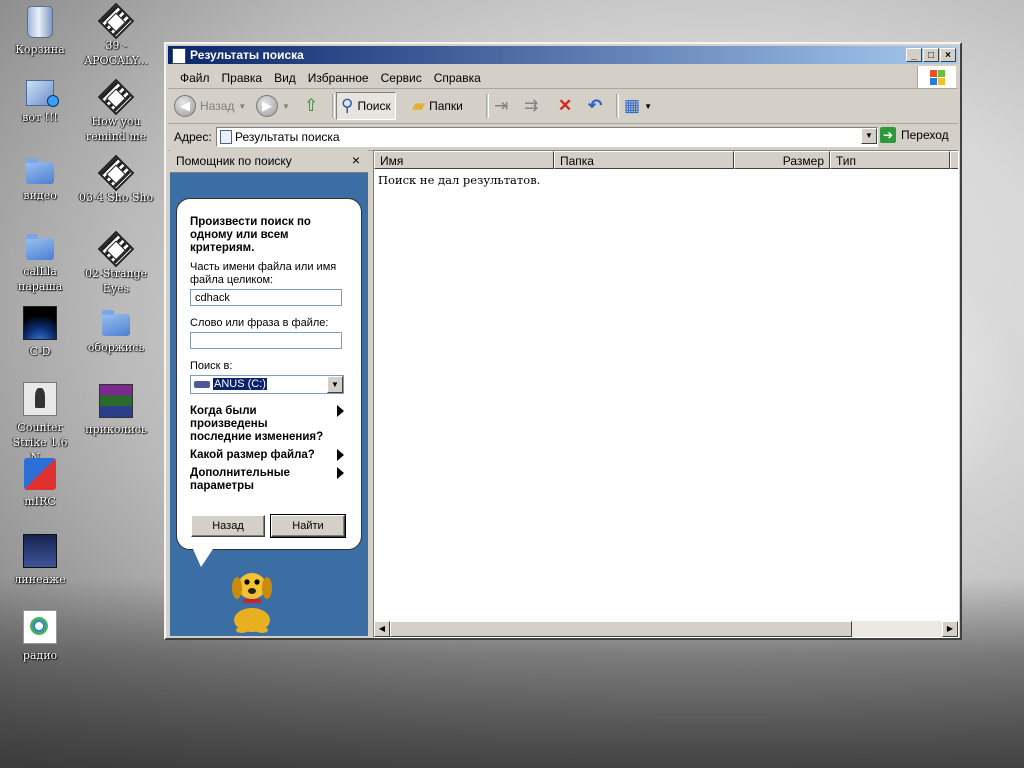  I want to click on desktop-icon-label: линеаже, so click(40, 579).